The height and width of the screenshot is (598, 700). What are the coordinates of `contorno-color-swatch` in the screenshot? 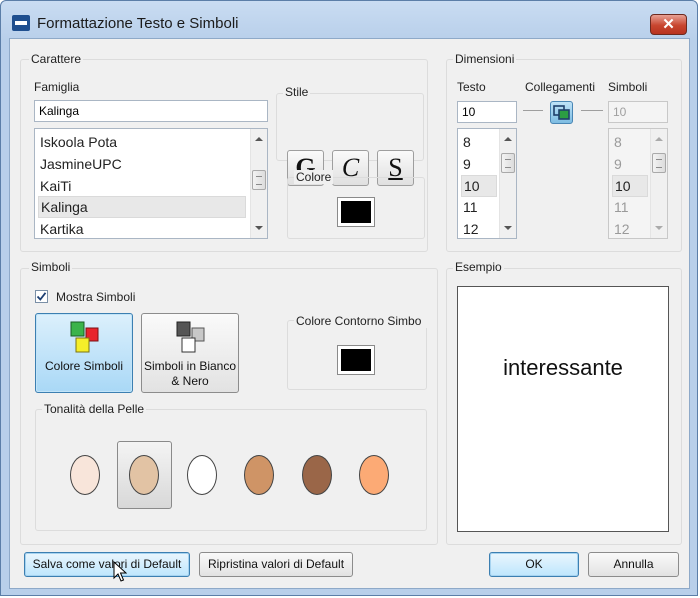 It's located at (356, 360).